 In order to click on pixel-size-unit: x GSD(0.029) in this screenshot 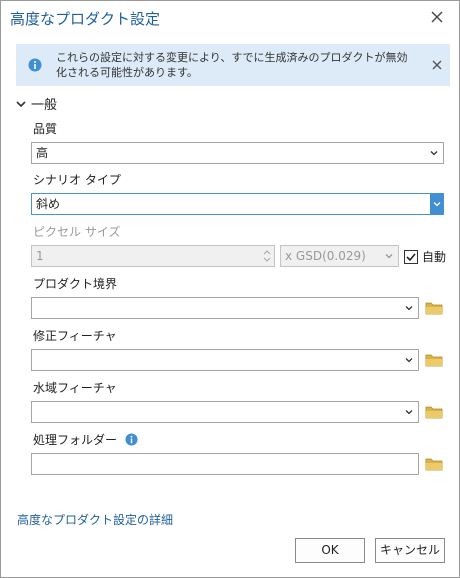, I will do `click(325, 256)`.